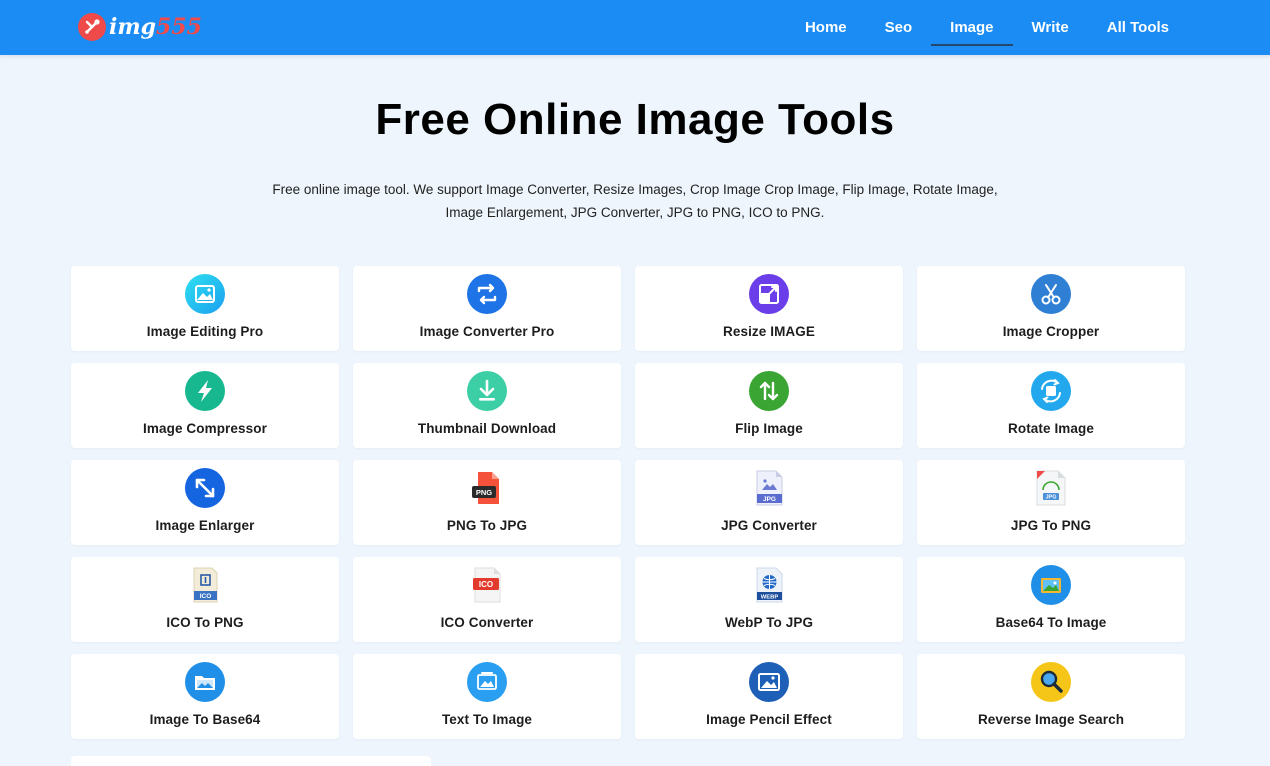  Describe the element at coordinates (205, 719) in the screenshot. I see `tool-label: Image To Base64` at that location.